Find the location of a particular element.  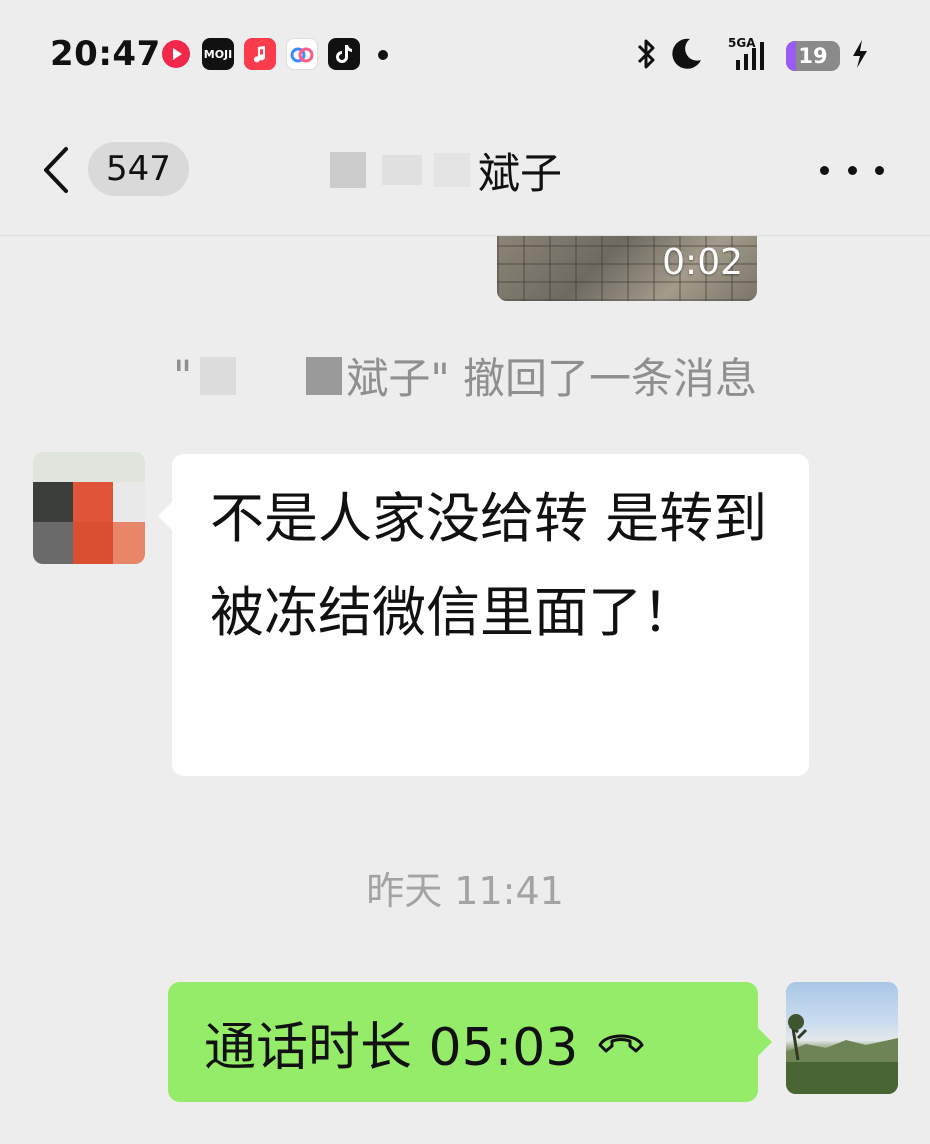

my-avatar is located at coordinates (842, 1038).